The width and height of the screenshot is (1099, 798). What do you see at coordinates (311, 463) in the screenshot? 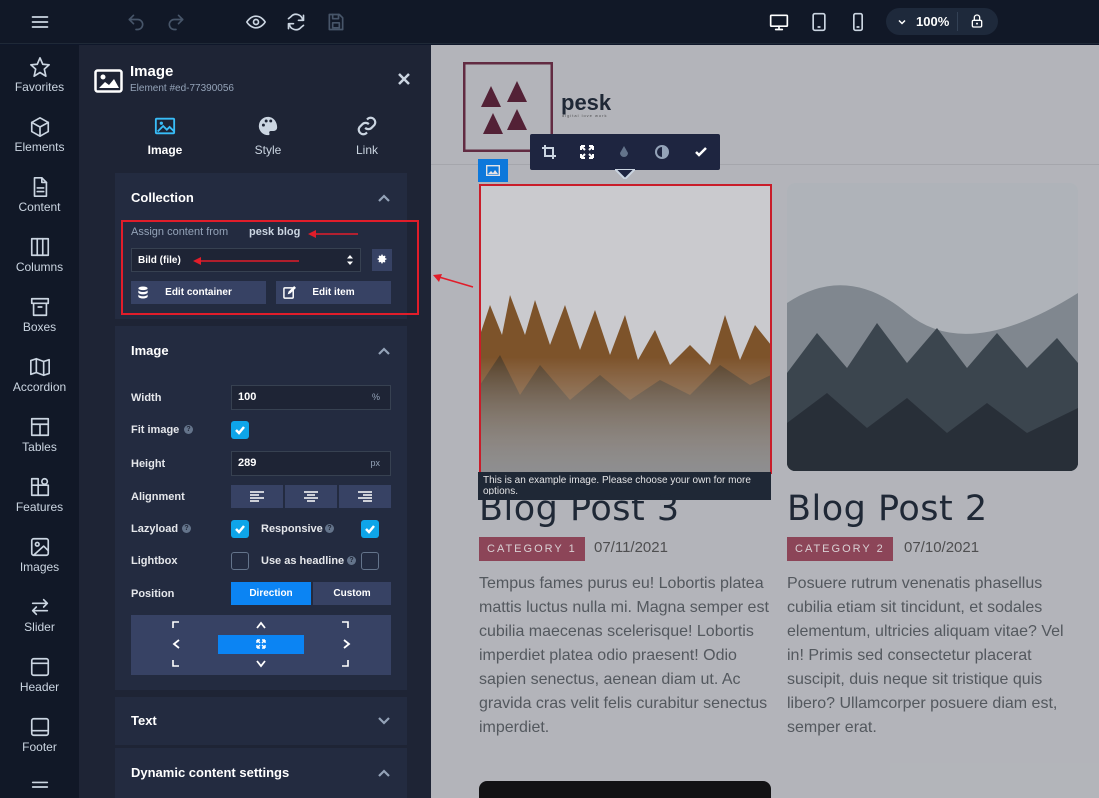
I see `height-input: 289 px` at bounding box center [311, 463].